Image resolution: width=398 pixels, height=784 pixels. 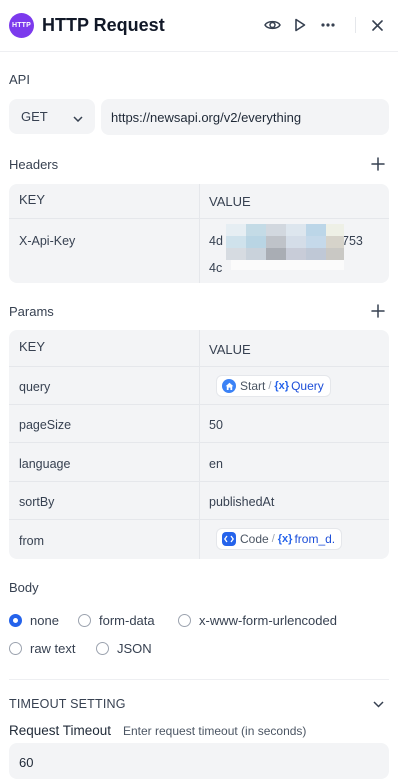 What do you see at coordinates (285, 247) in the screenshot?
I see `redacted-value` at bounding box center [285, 247].